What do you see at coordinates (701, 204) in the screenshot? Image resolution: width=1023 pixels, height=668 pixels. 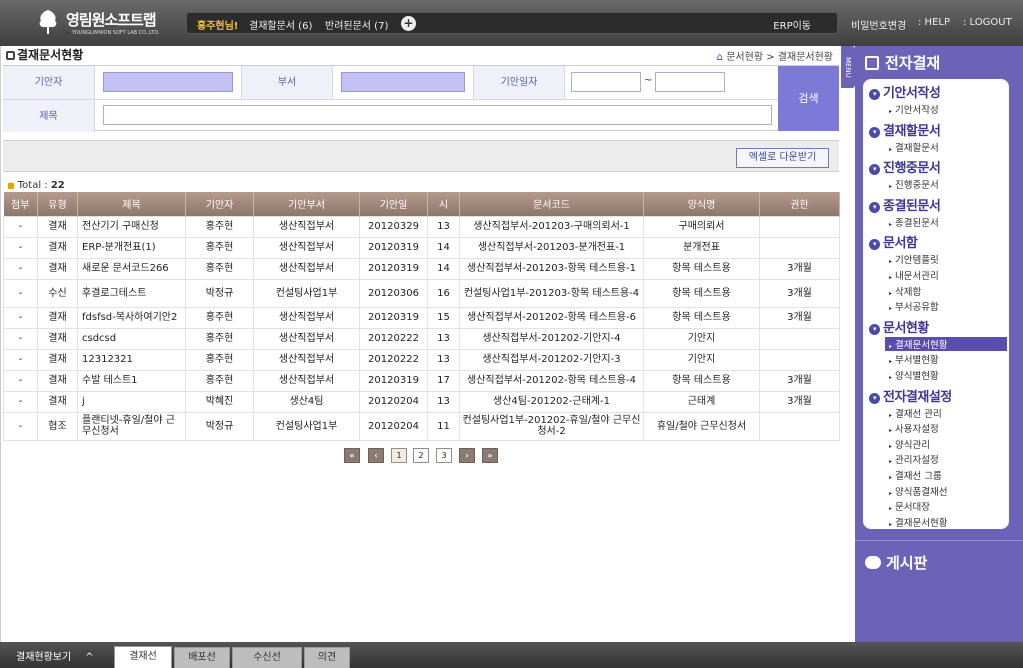 I see `col-form-name: 양식명` at bounding box center [701, 204].